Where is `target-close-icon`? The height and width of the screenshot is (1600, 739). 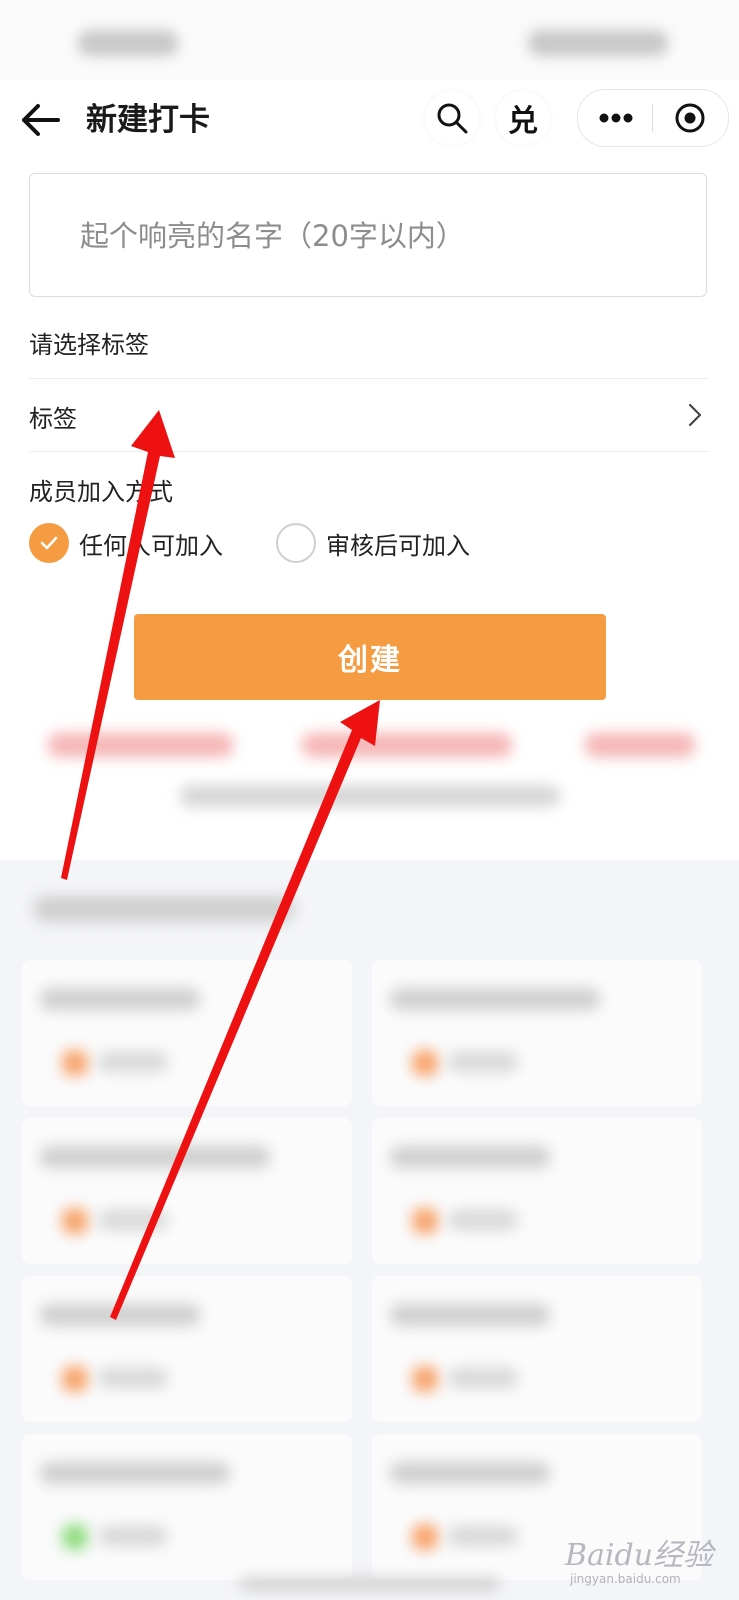
target-close-icon is located at coordinates (690, 118).